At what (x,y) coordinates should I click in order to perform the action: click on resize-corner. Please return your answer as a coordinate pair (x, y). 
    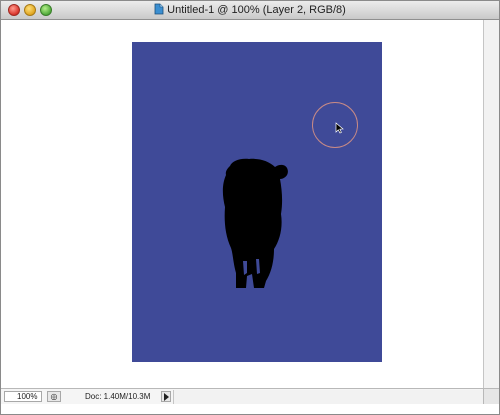
    Looking at the image, I should click on (491, 396).